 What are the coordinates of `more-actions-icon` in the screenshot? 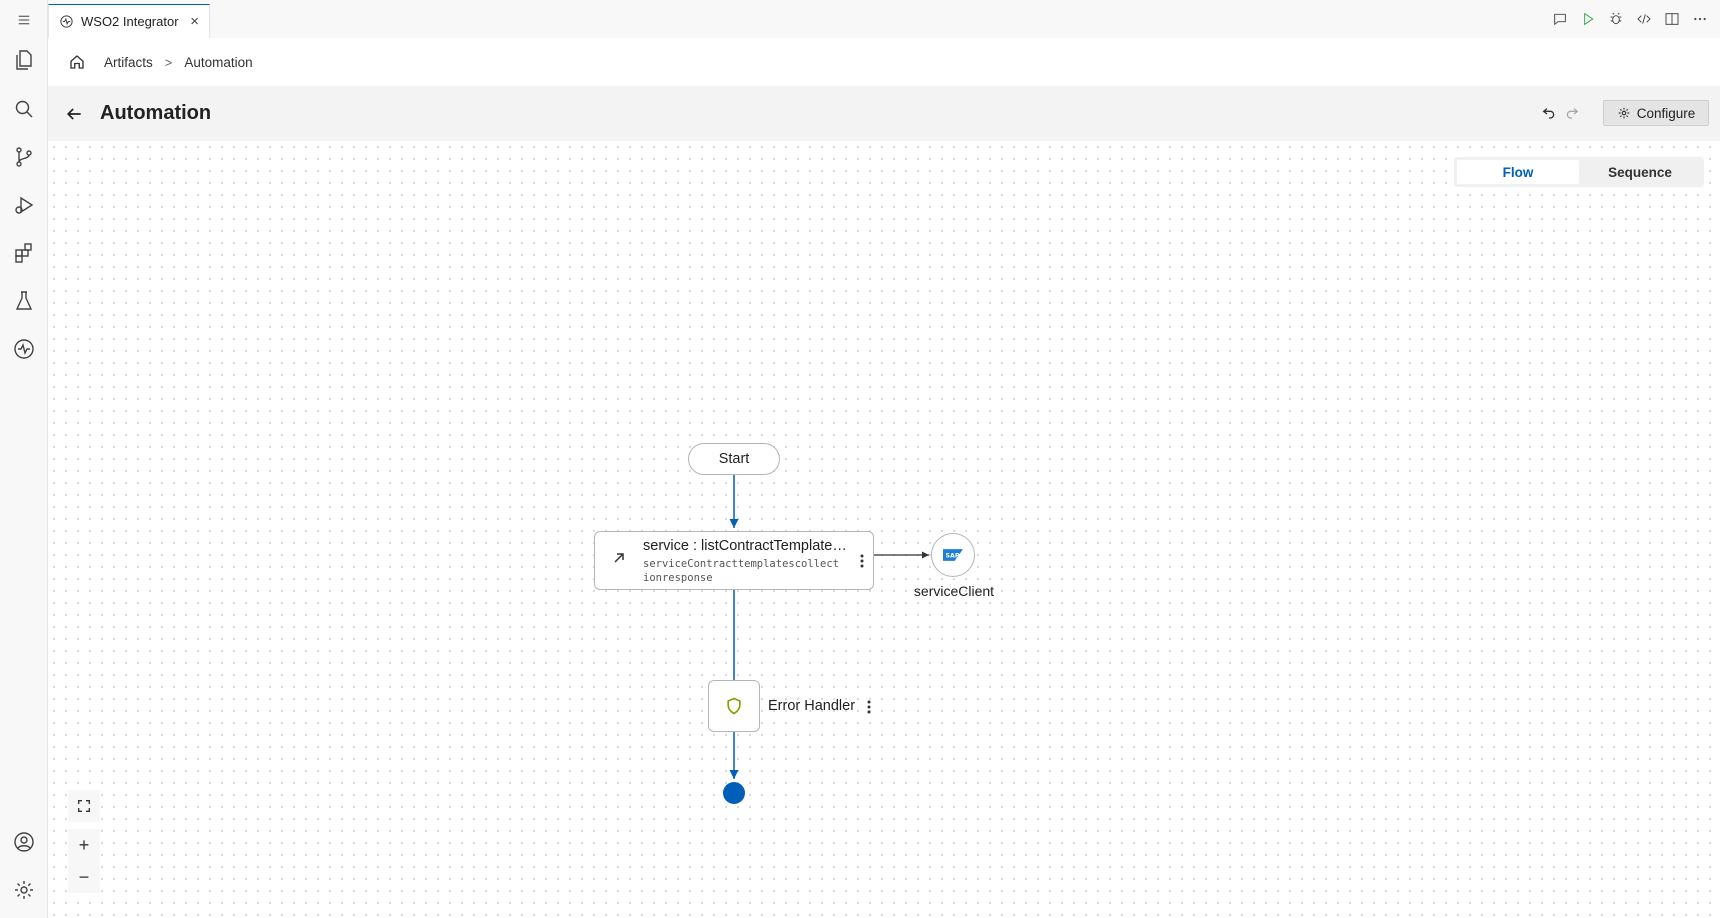 It's located at (1700, 19).